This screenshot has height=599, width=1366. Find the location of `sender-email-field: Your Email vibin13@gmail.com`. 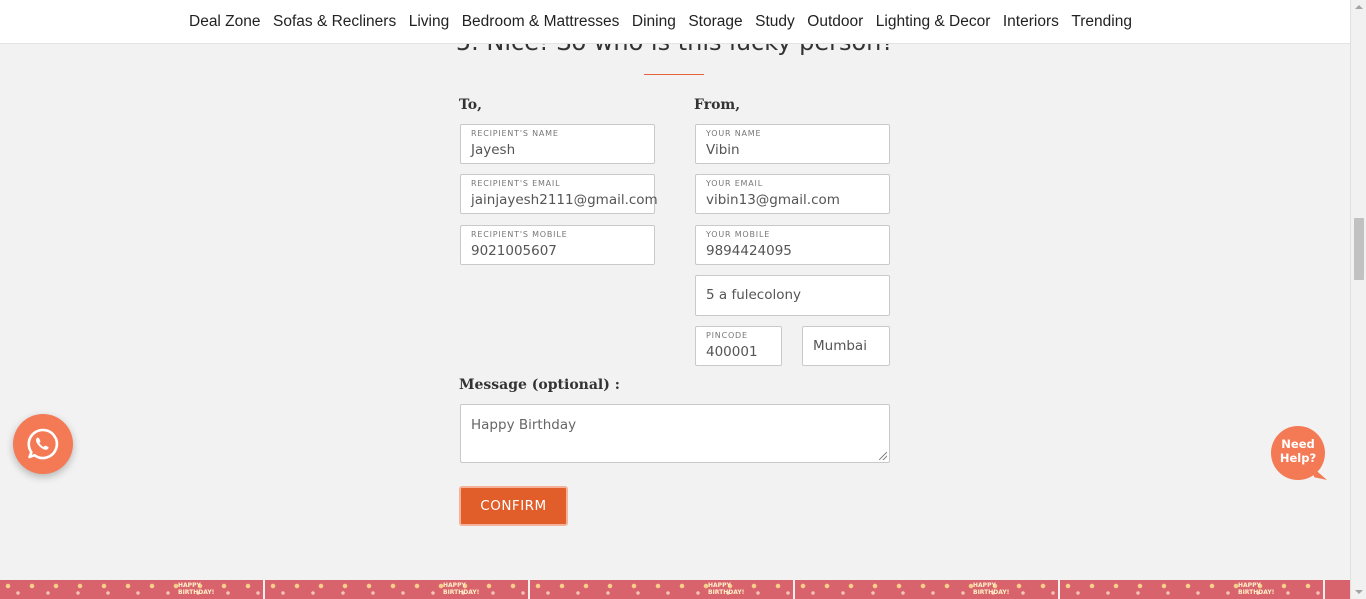

sender-email-field: Your Email vibin13@gmail.com is located at coordinates (792, 194).